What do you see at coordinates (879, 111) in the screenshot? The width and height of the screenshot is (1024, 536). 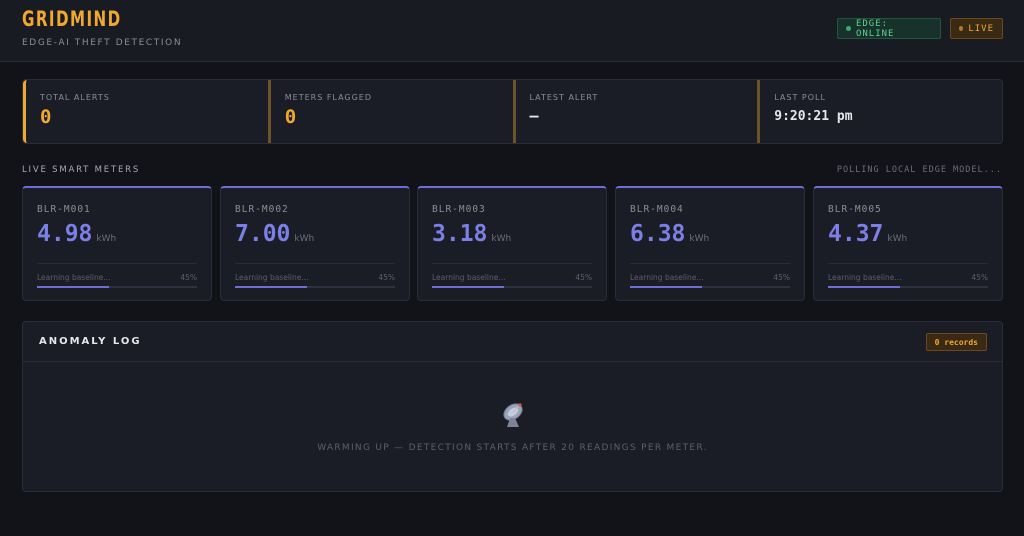 I see `stat-last-poll: LAST POLL 9:20:21 pm` at bounding box center [879, 111].